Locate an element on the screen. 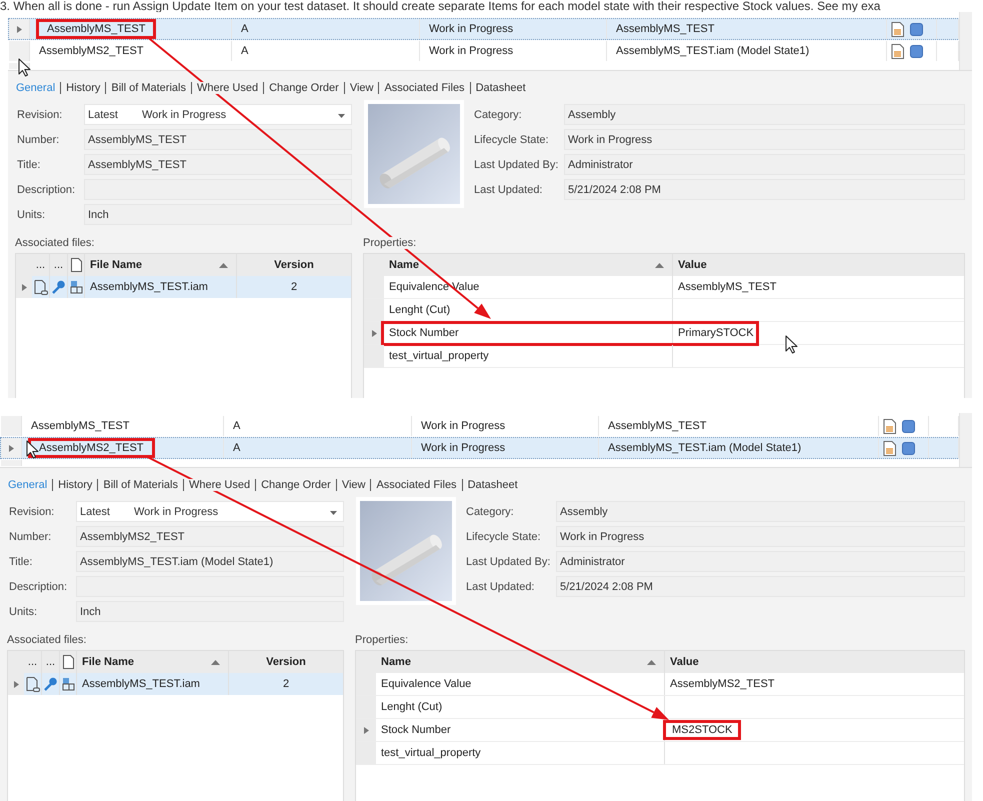 This screenshot has width=983, height=801. property-row: Equivalence Value AssemblyMS2_TEST is located at coordinates (660, 684).